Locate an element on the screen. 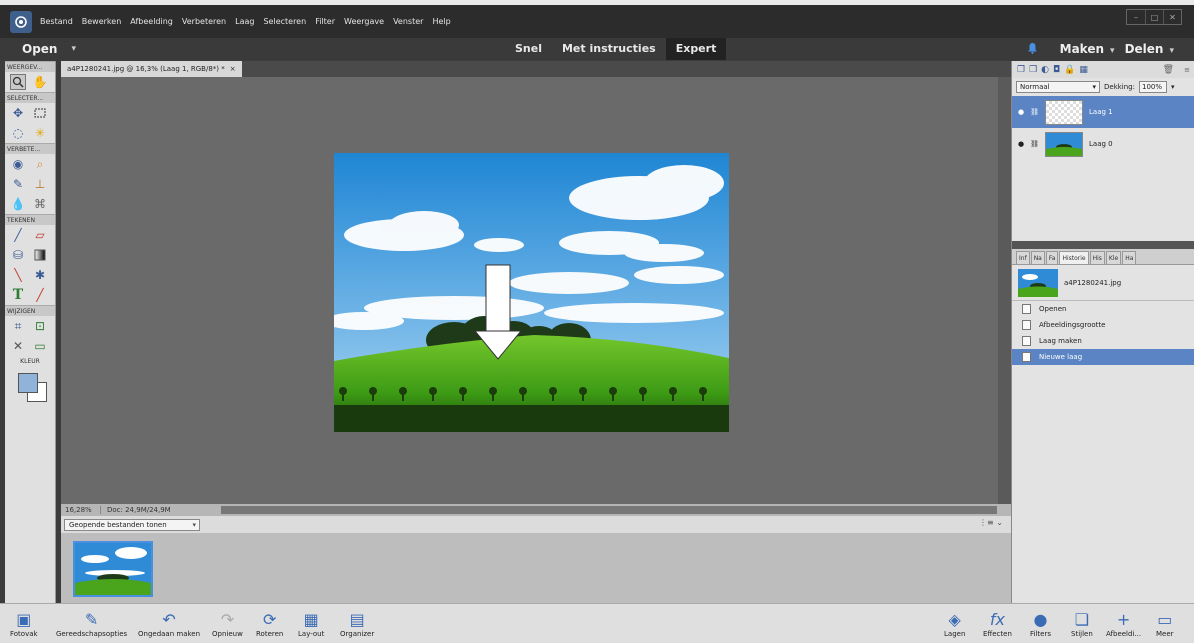 The image size is (1194, 643). blend-mode-select: Normaal is located at coordinates (1058, 87).